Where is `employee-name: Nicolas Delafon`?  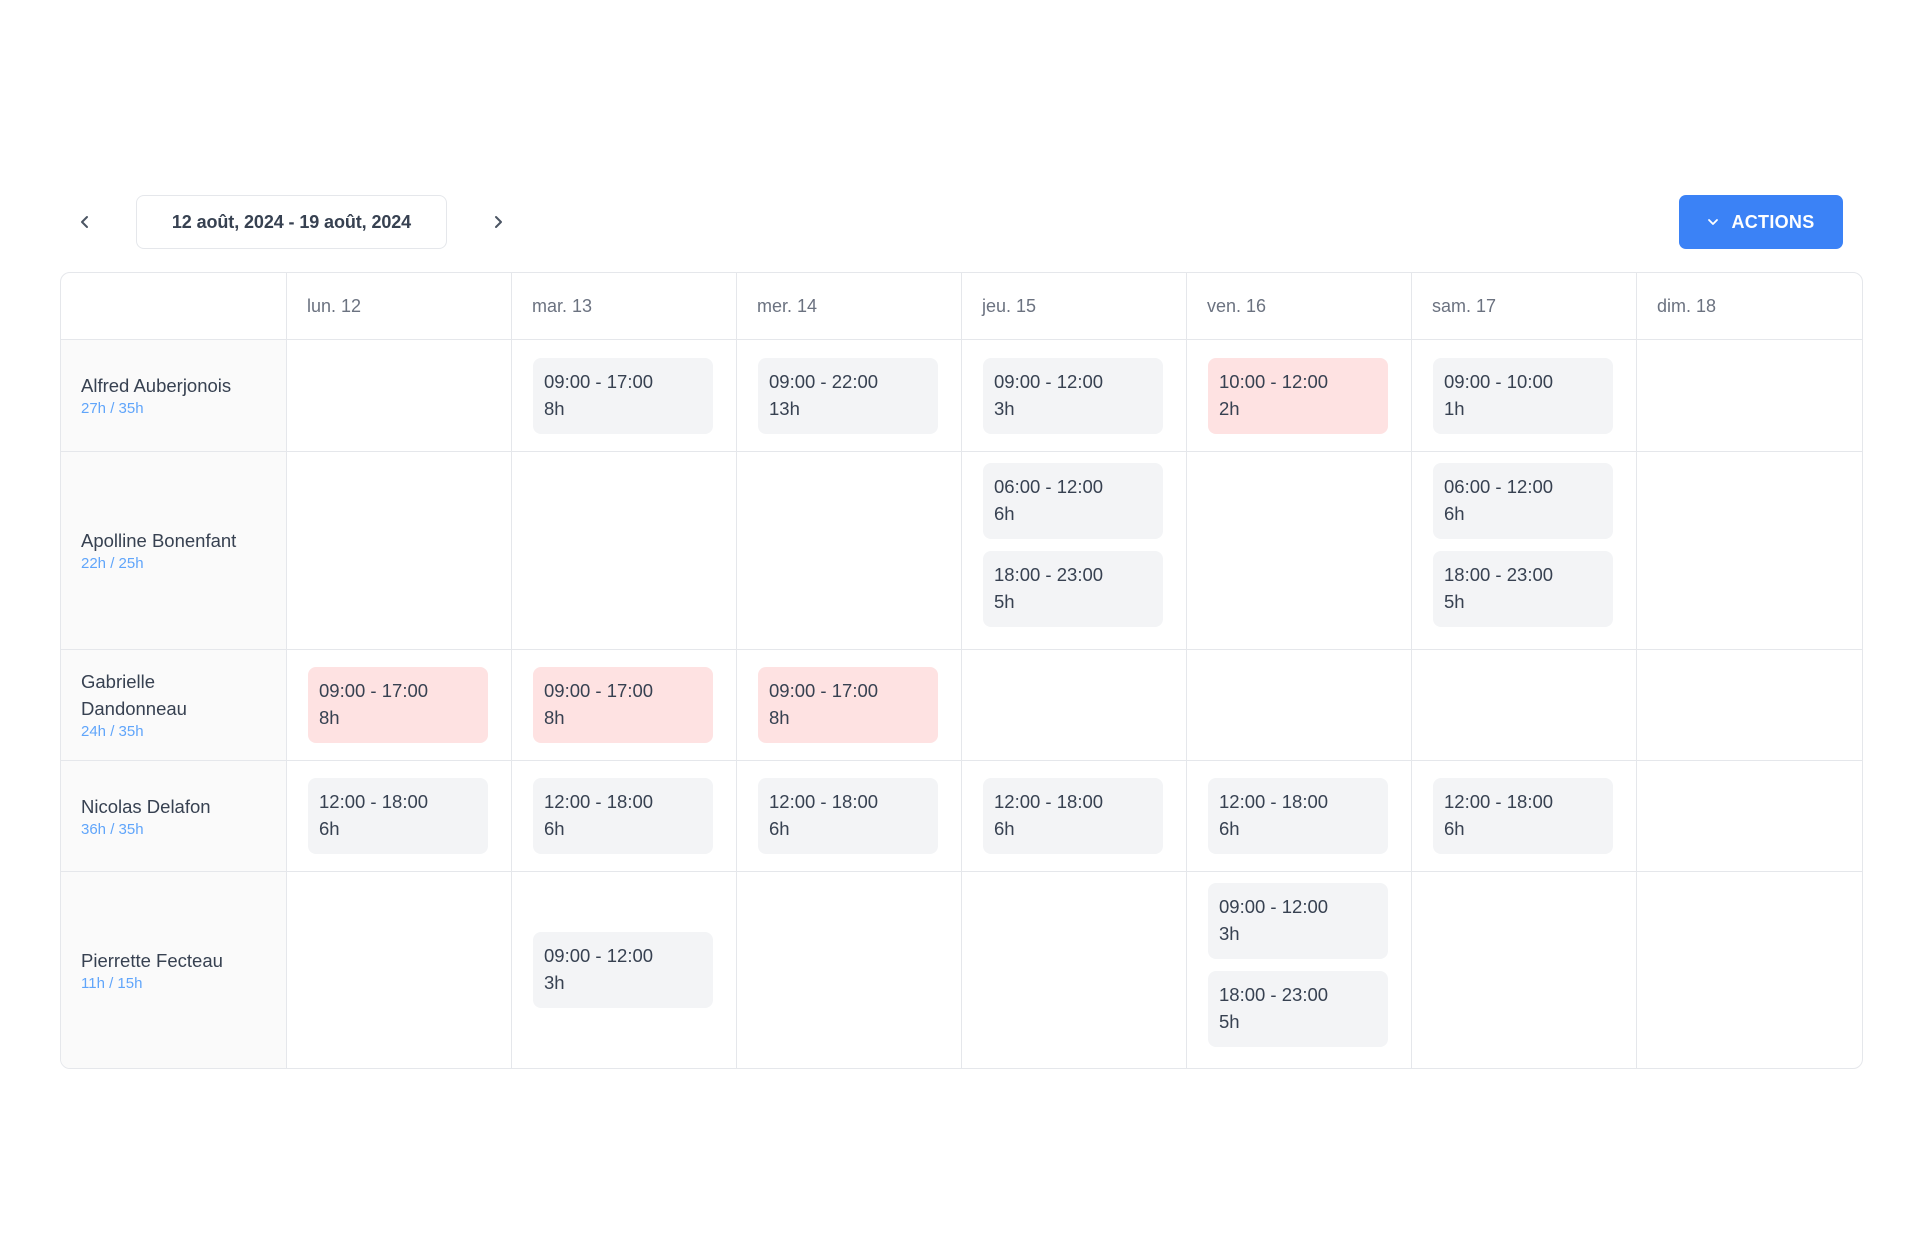
employee-name: Nicolas Delafon is located at coordinates (146, 806).